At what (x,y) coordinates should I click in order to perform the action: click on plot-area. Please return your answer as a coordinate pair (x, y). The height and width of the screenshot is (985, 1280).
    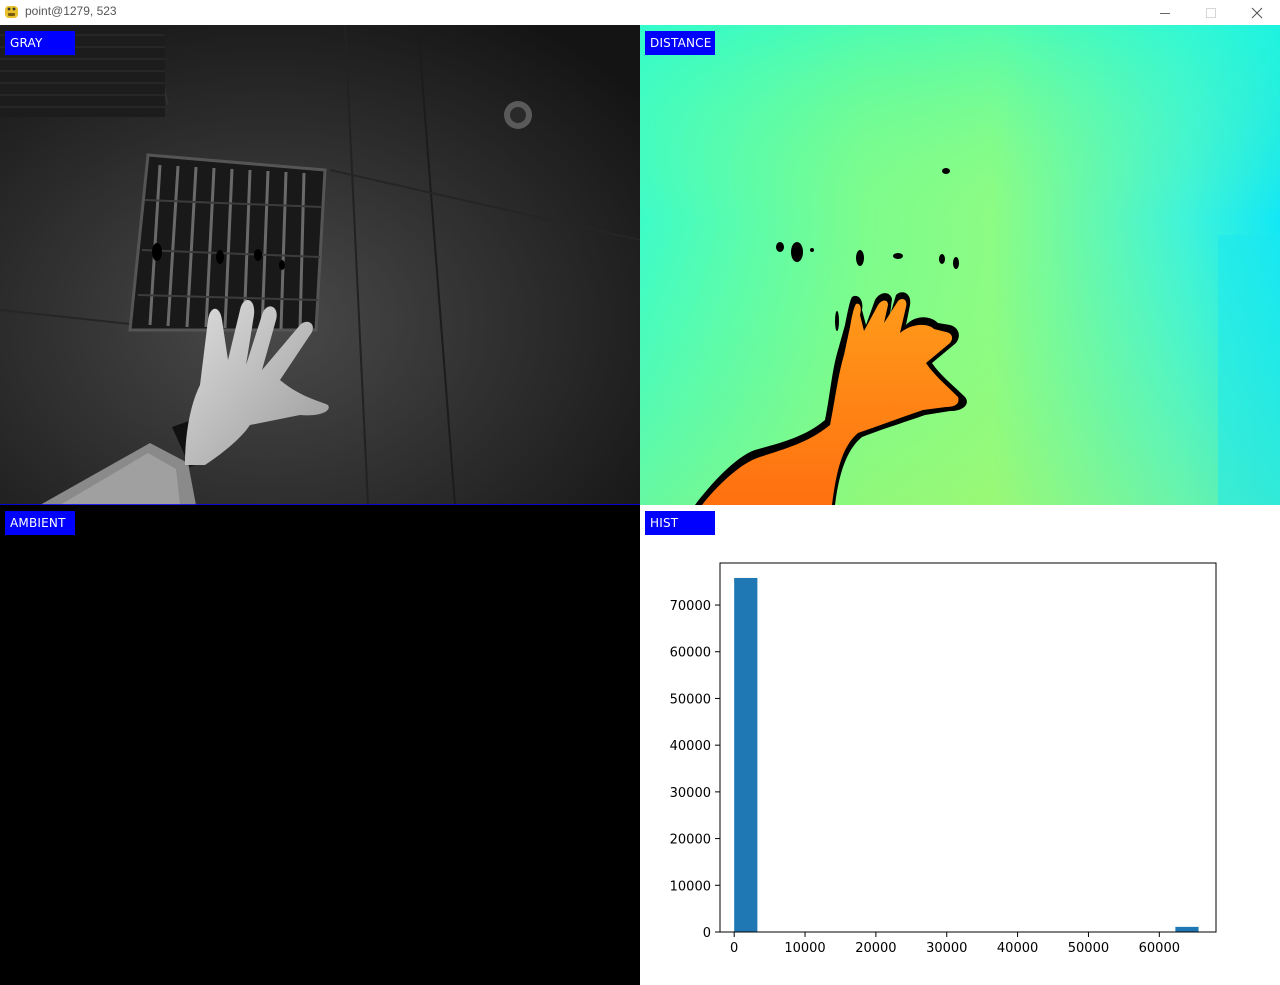
    Looking at the image, I should click on (968, 747).